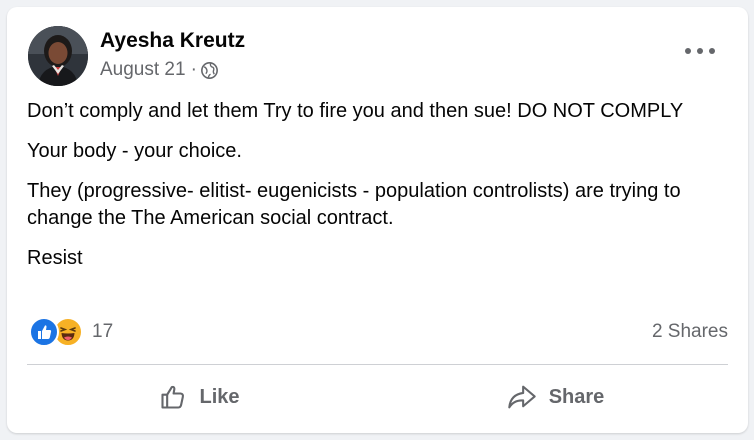 The width and height of the screenshot is (754, 440). I want to click on avatar-photo, so click(58, 56).